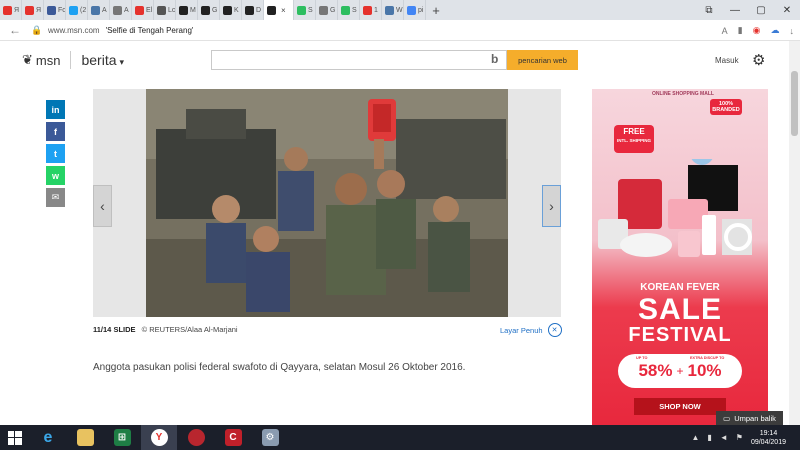  I want to click on chevron-down-icon: ▾, so click(122, 62).